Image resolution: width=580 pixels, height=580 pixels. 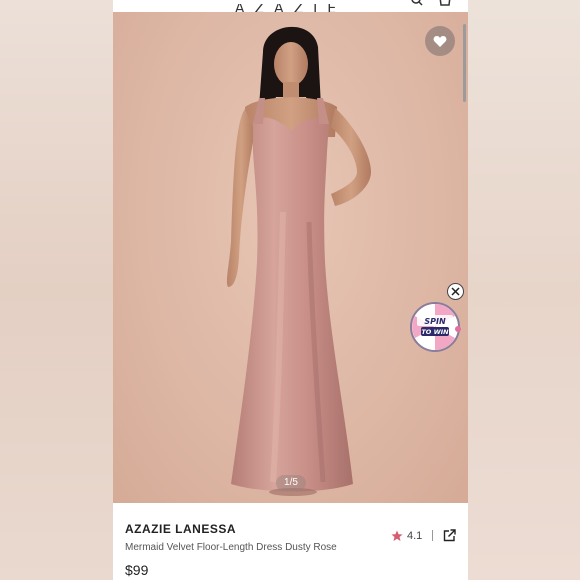 What do you see at coordinates (181, 529) in the screenshot?
I see `product-brand: AZAZIE LANESSA` at bounding box center [181, 529].